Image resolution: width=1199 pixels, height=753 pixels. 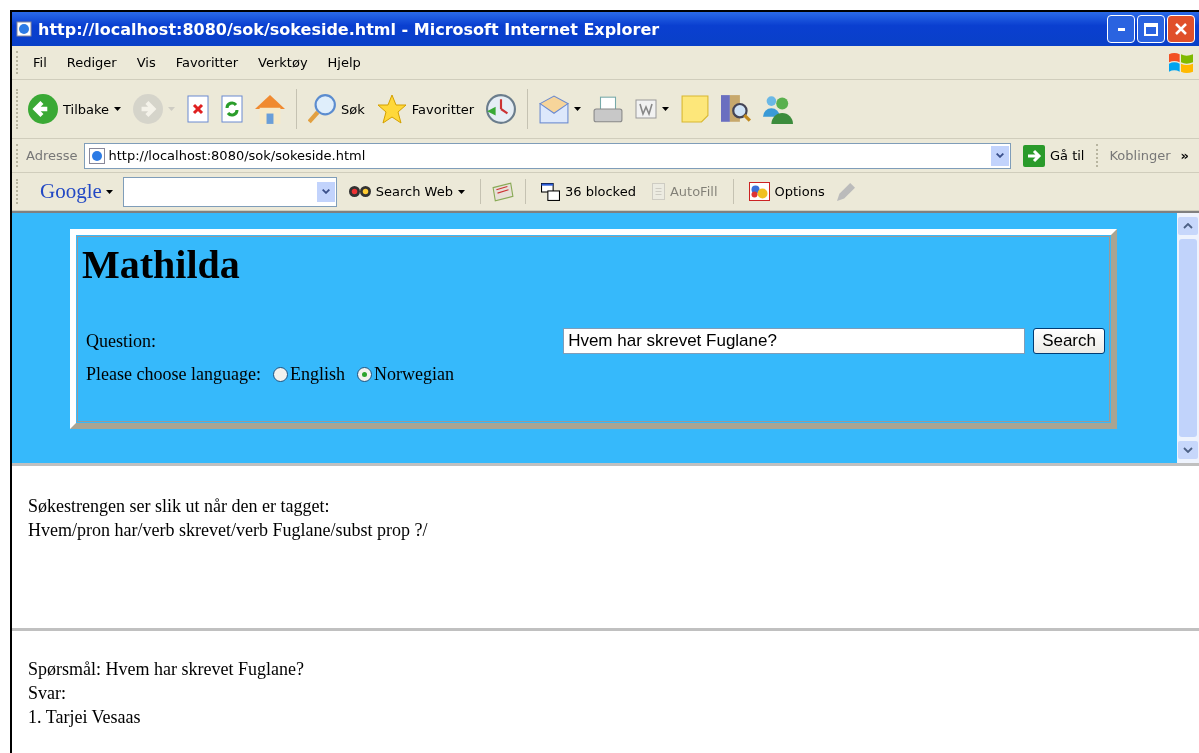 I want to click on search-web-button: Search Web, so click(x=406, y=191).